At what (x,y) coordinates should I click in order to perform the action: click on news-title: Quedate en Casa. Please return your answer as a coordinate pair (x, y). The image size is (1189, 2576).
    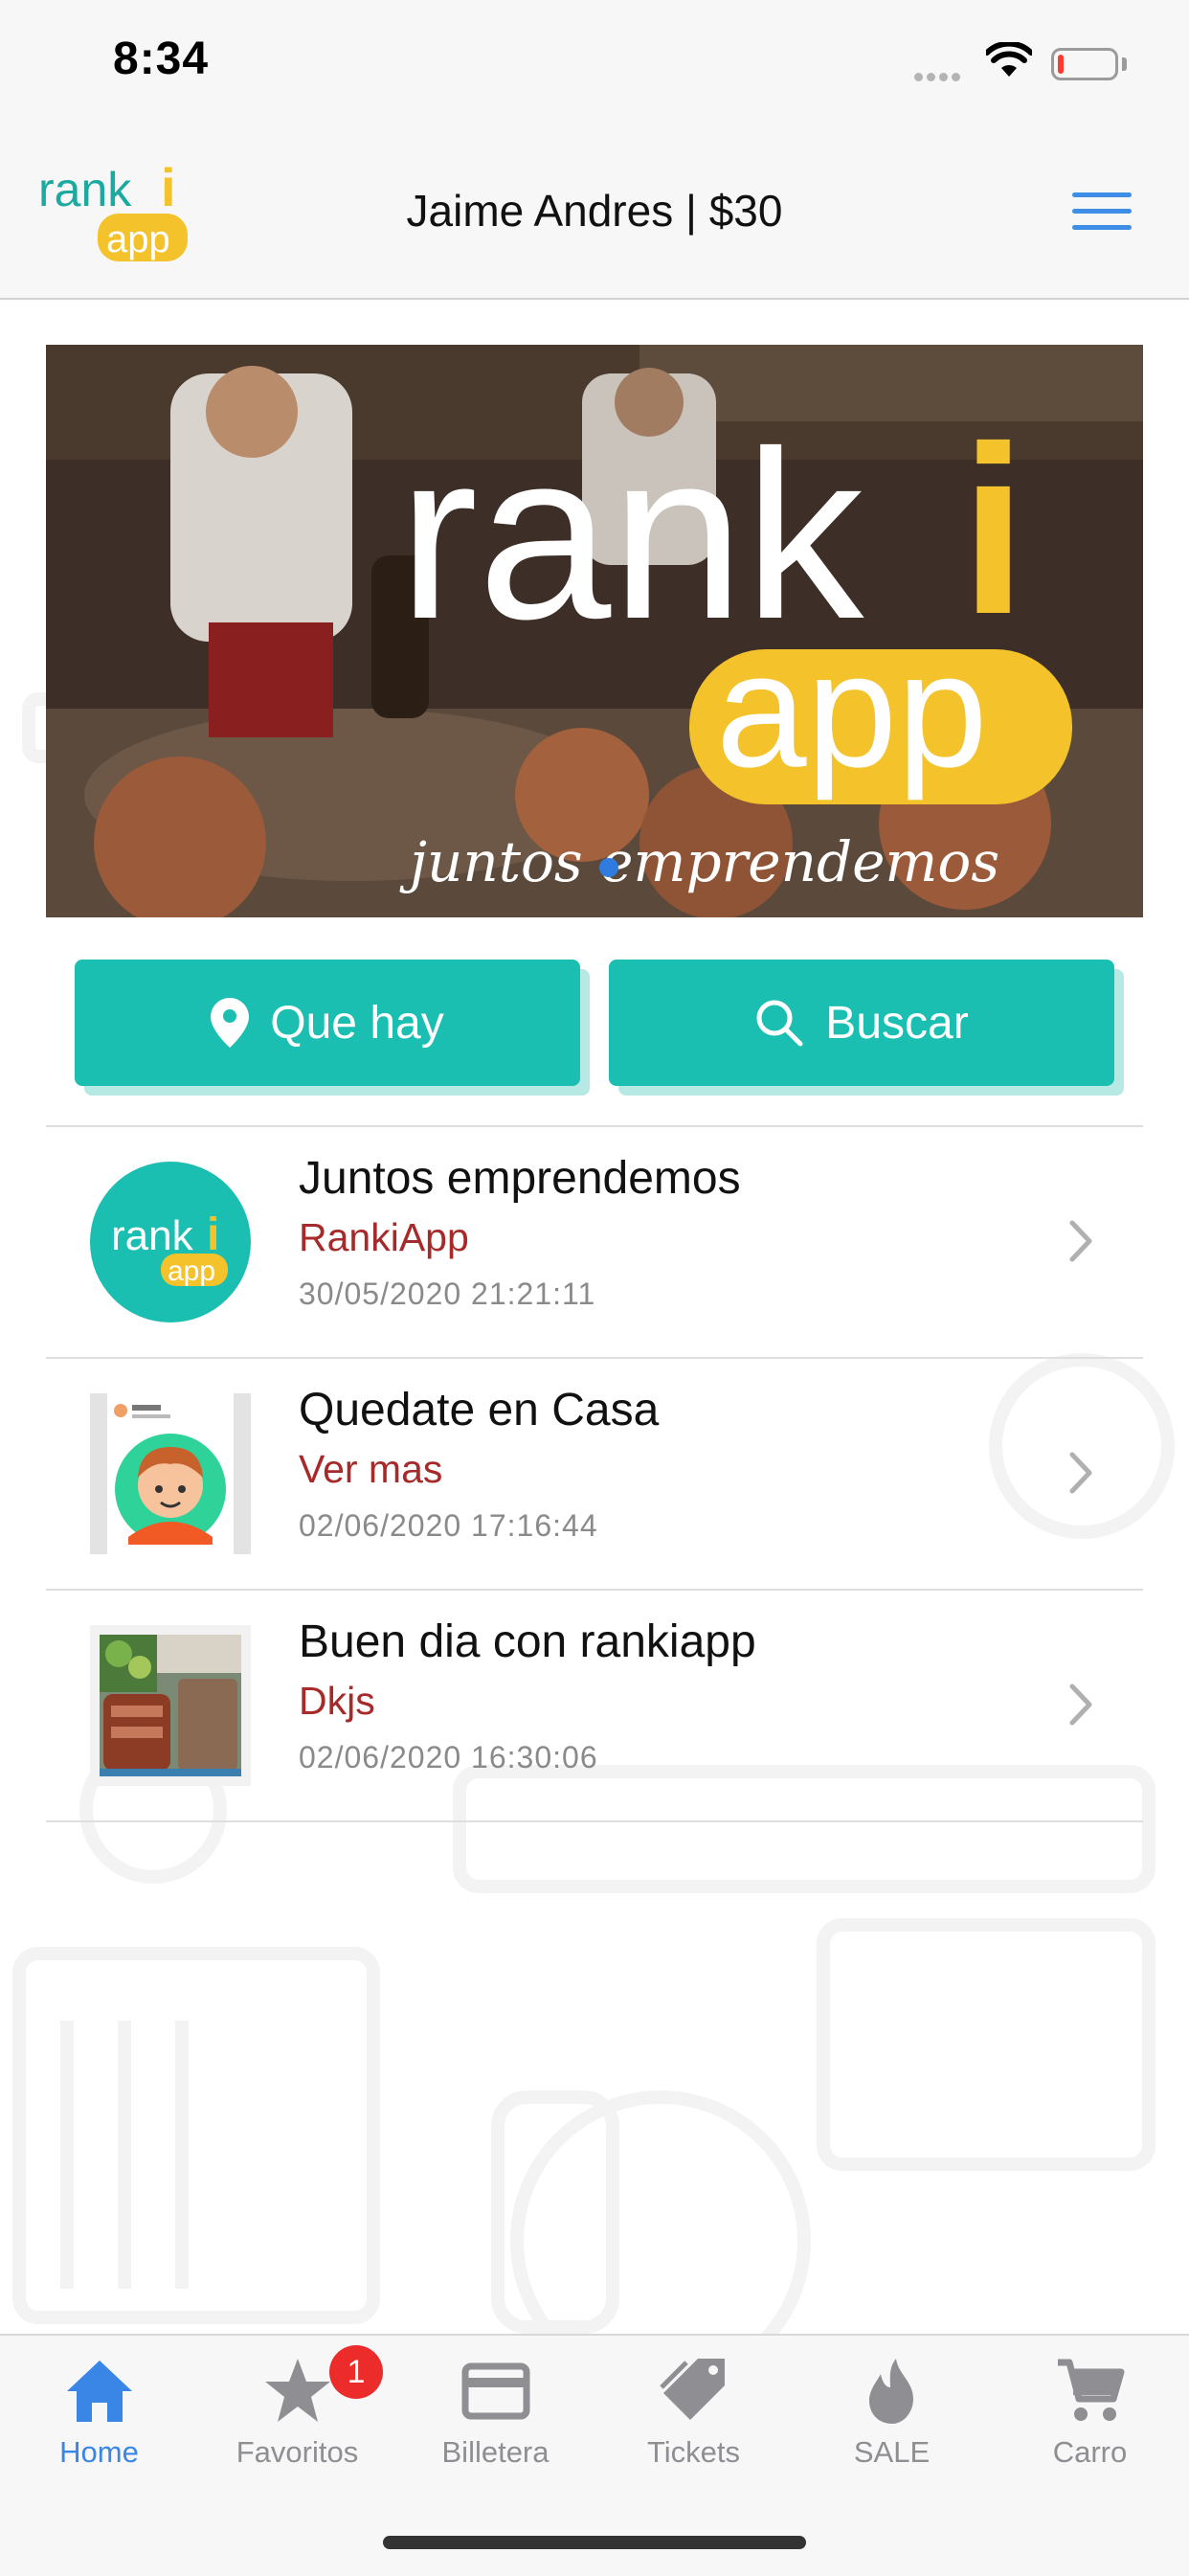
    Looking at the image, I should click on (479, 1410).